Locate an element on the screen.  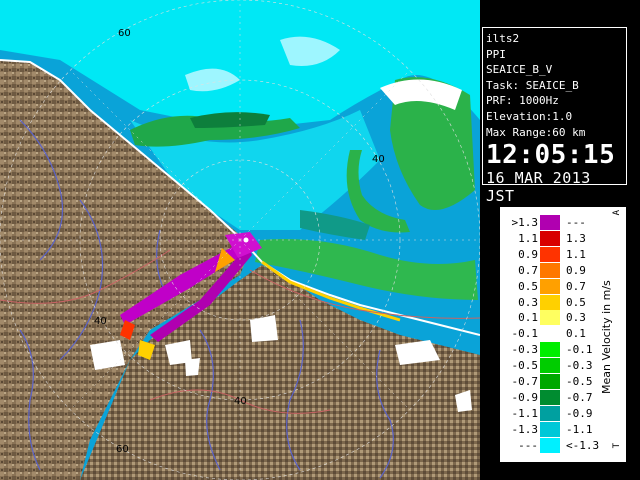
legend-row: 0.9 1.1 is located at coordinates (550, 254).